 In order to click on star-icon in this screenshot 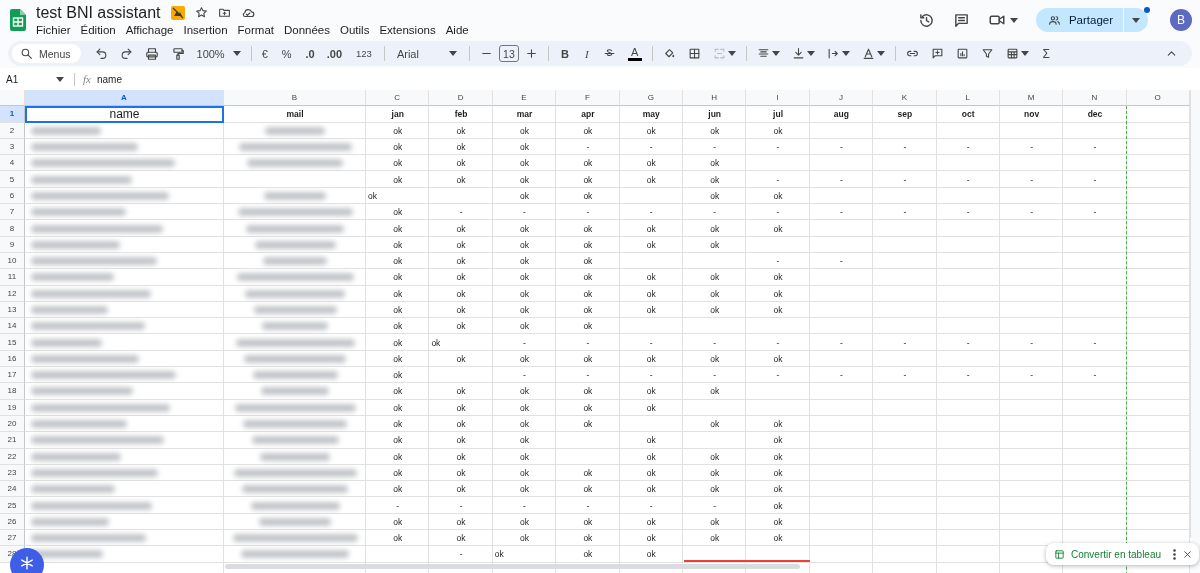, I will do `click(201, 12)`.